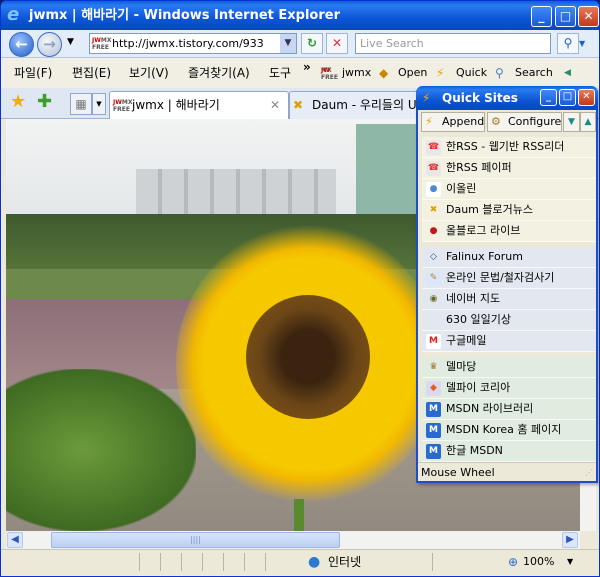 Image resolution: width=600 pixels, height=577 pixels. What do you see at coordinates (21, 44) in the screenshot?
I see `back-button: ←` at bounding box center [21, 44].